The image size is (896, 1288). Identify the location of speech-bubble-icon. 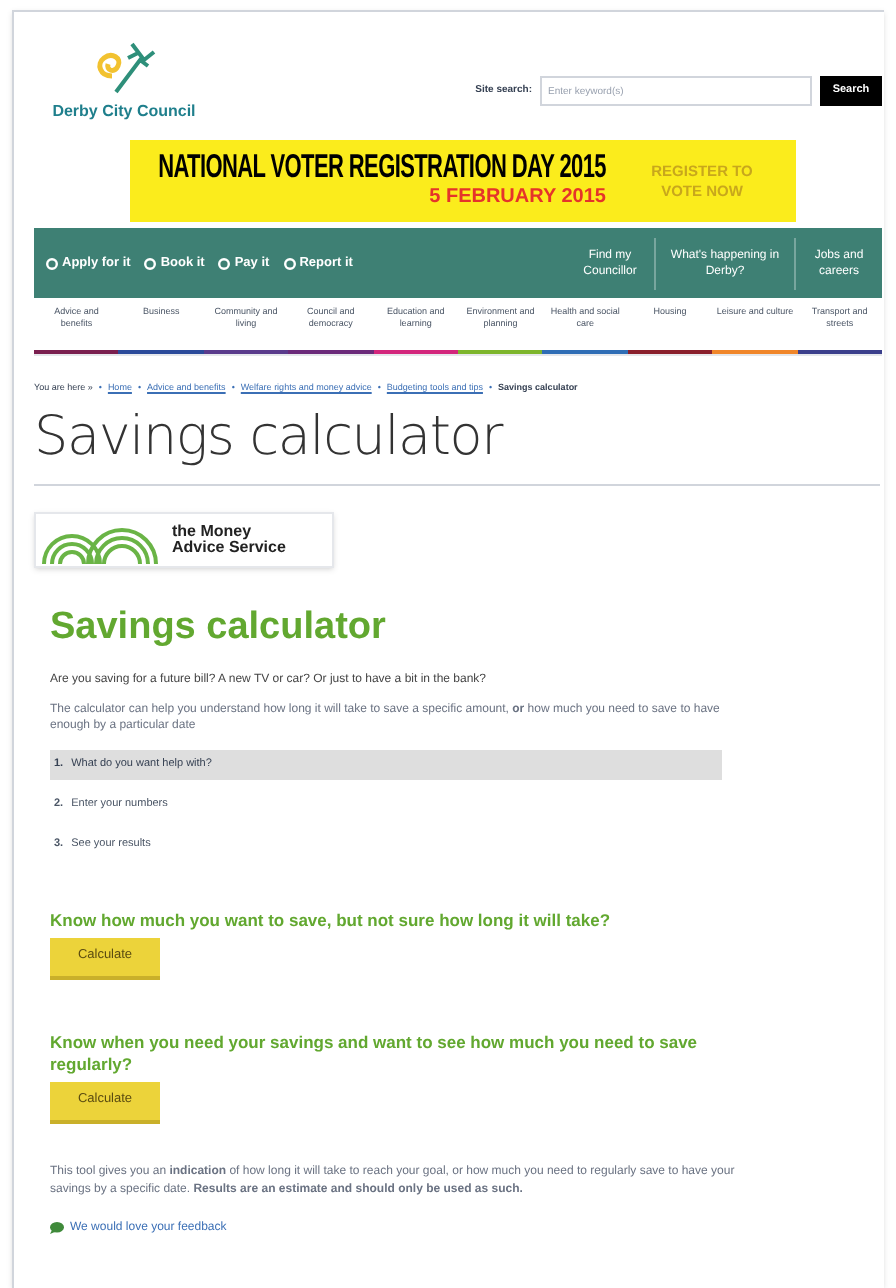
(57, 1228).